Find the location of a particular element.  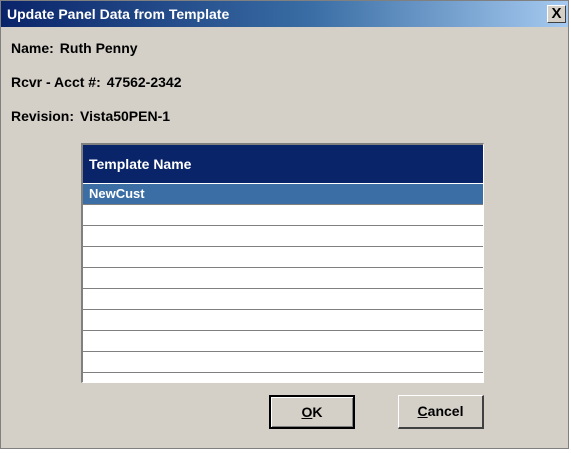

title-bar: Update Panel Data from Template X is located at coordinates (284, 14).